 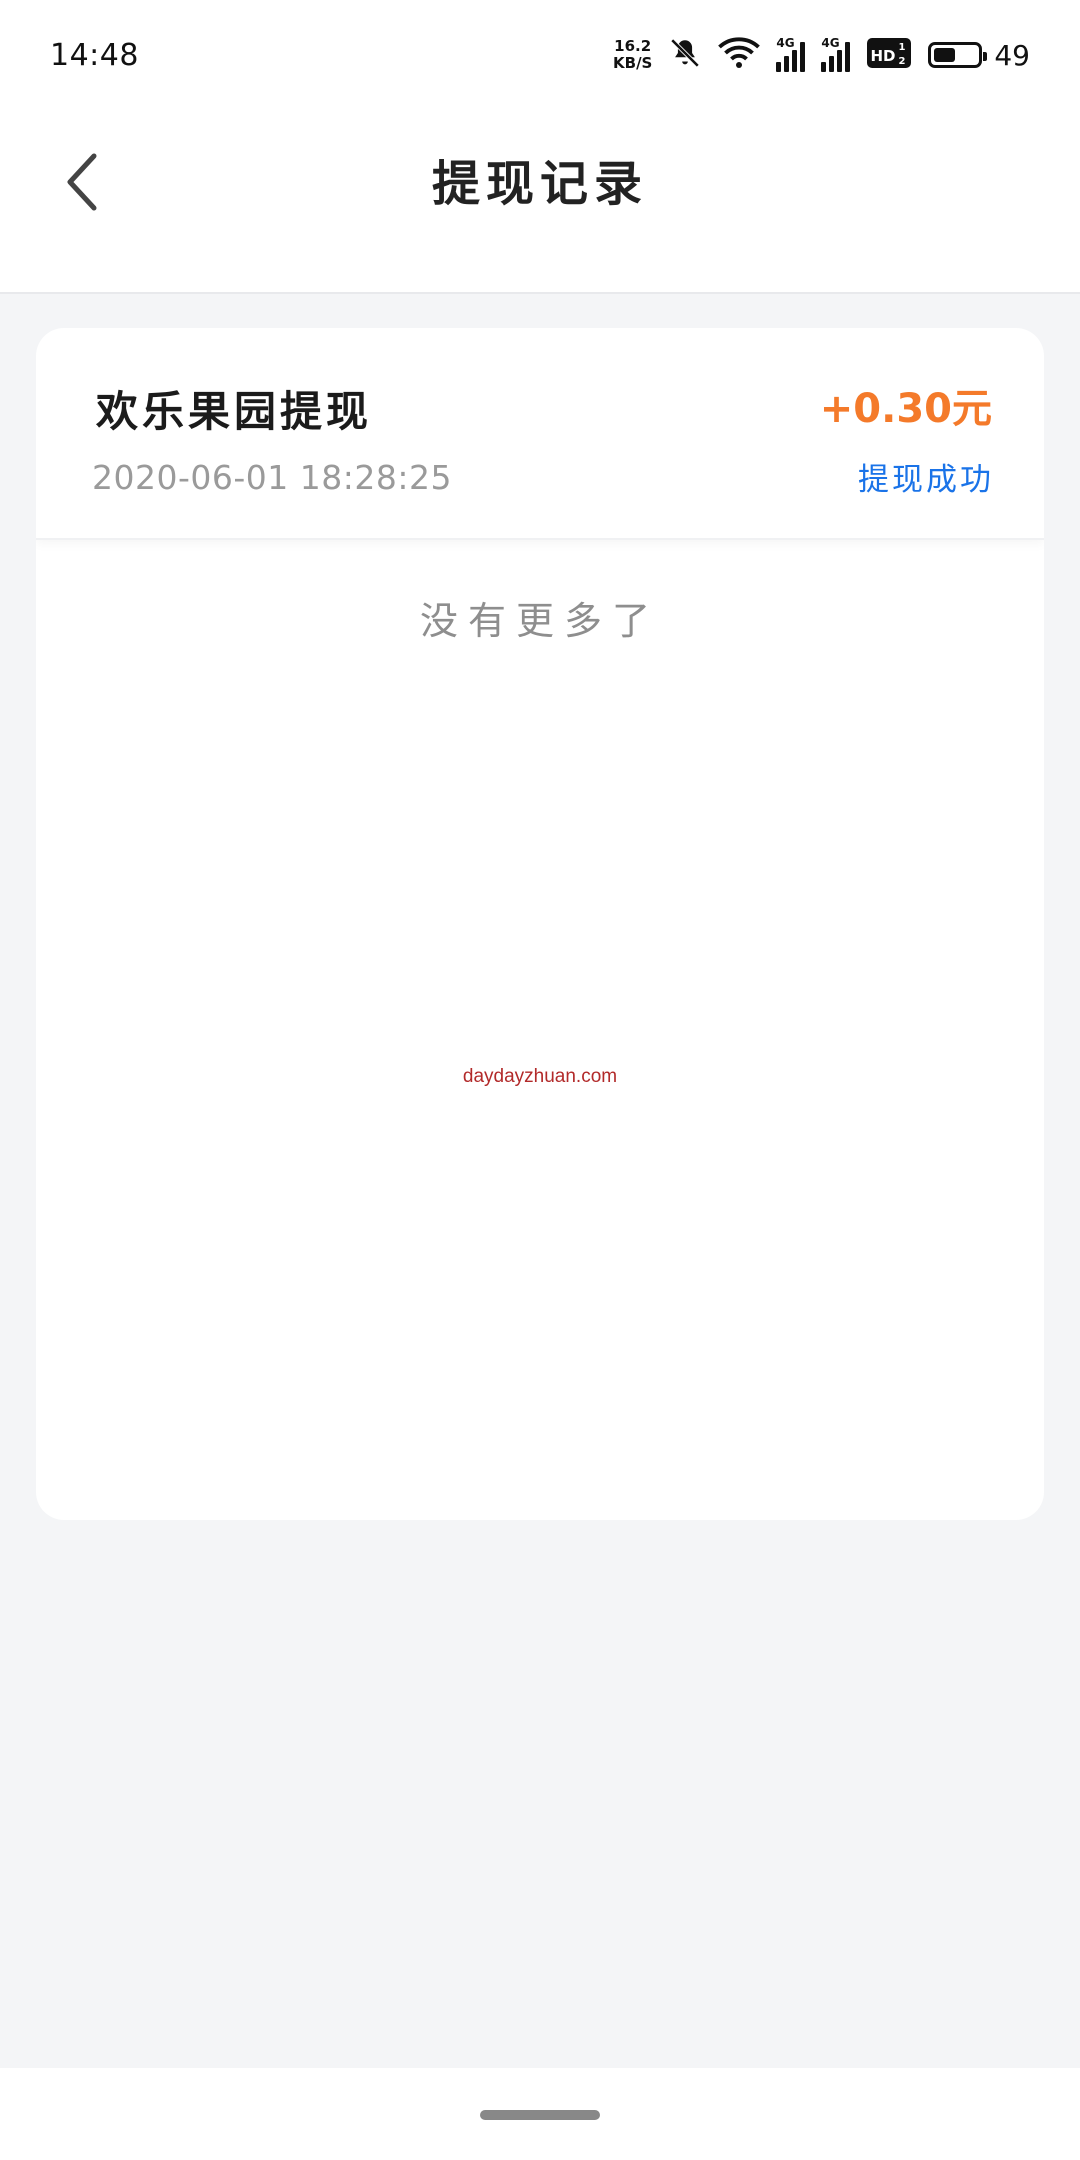 What do you see at coordinates (905, 409) in the screenshot?
I see `record-amount: +0.30元` at bounding box center [905, 409].